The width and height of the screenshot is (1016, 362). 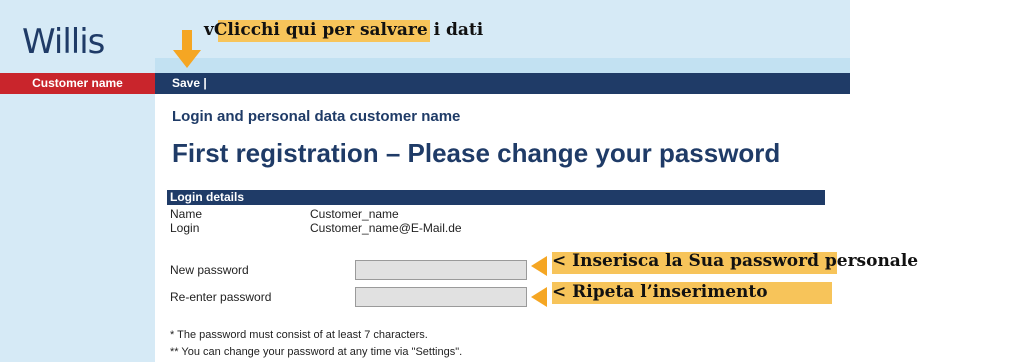 What do you see at coordinates (354, 214) in the screenshot?
I see `name-value: Customer_name` at bounding box center [354, 214].